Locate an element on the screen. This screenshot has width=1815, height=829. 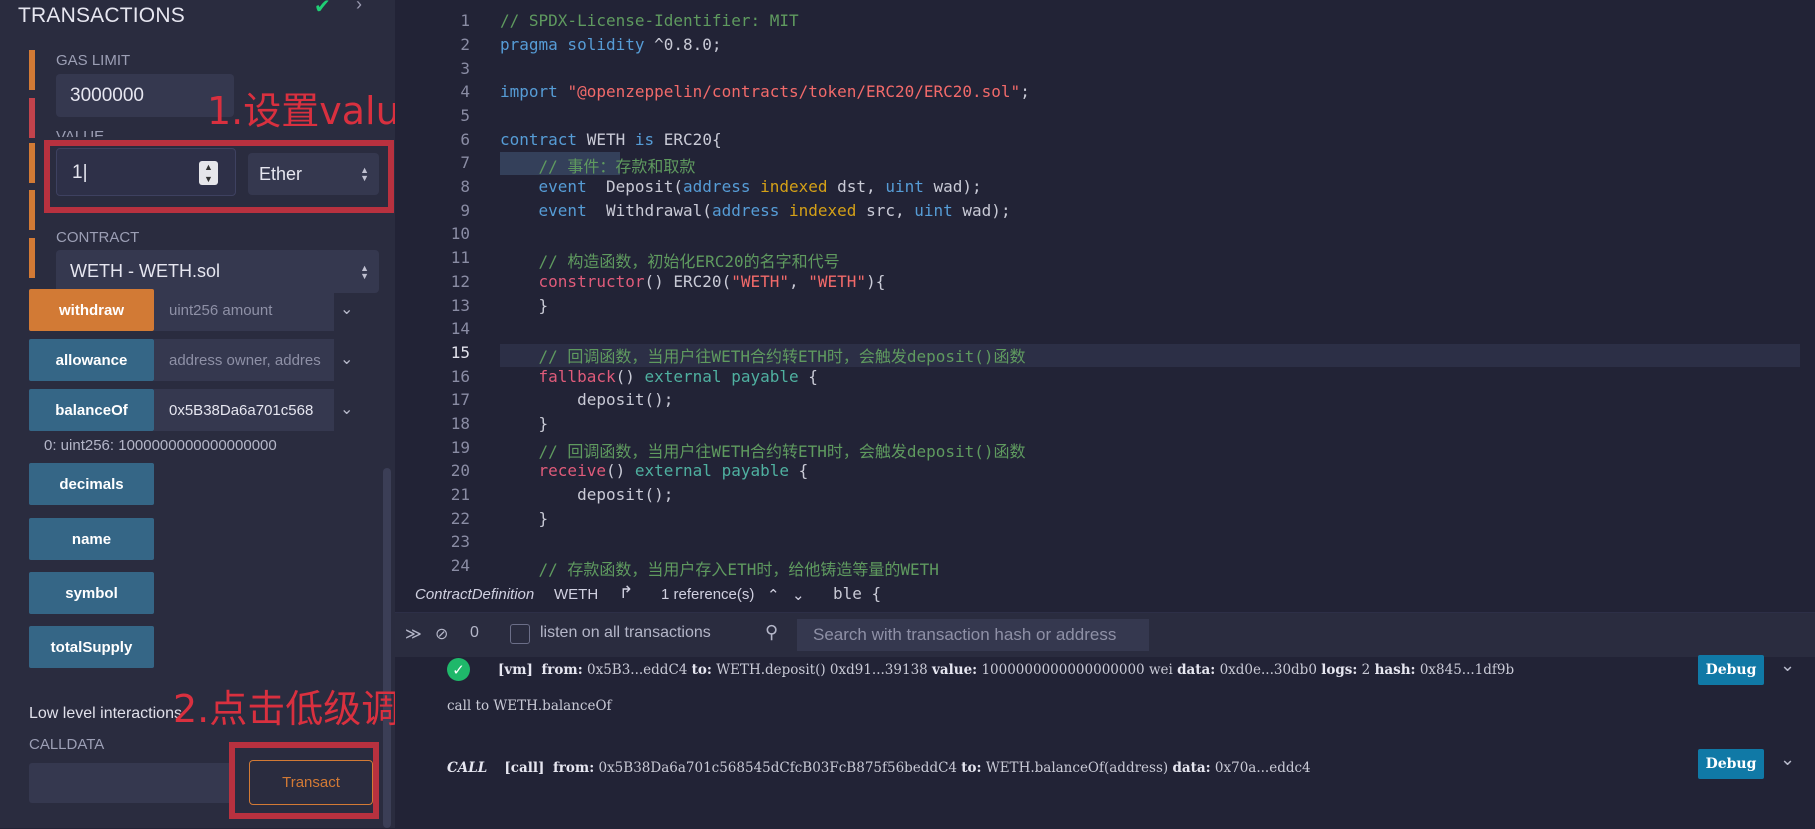
line-number: 15 is located at coordinates (460, 352).